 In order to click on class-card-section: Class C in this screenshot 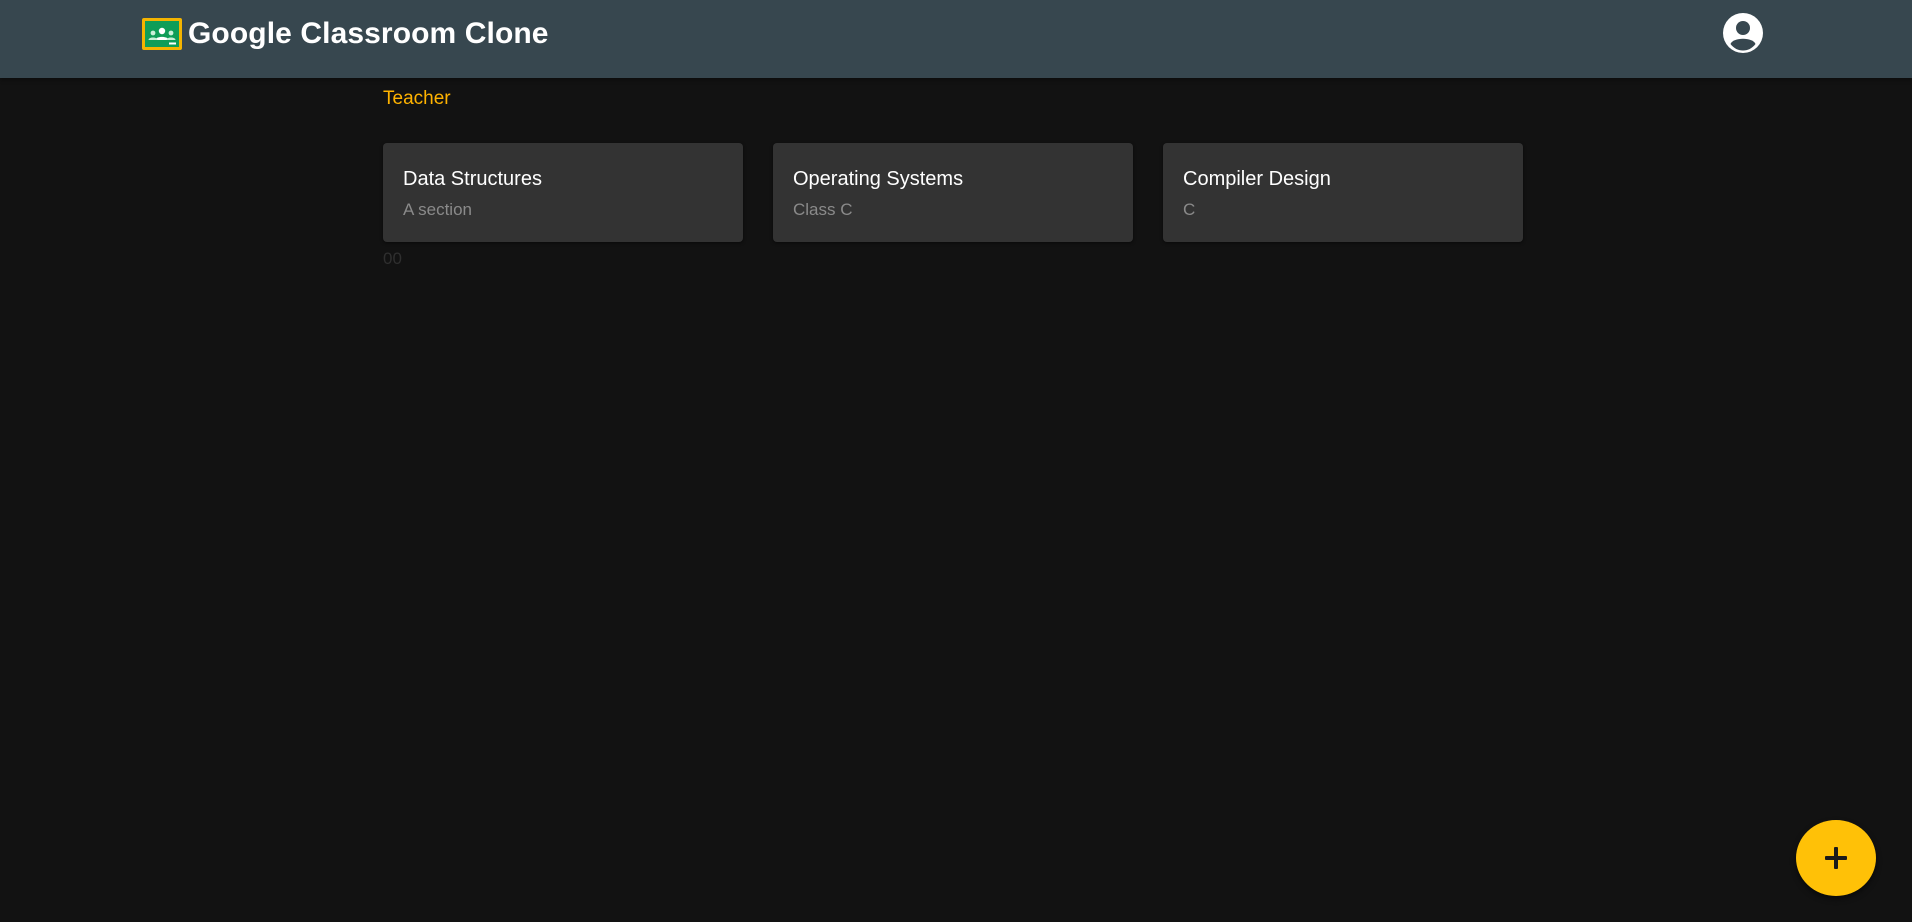, I will do `click(823, 209)`.